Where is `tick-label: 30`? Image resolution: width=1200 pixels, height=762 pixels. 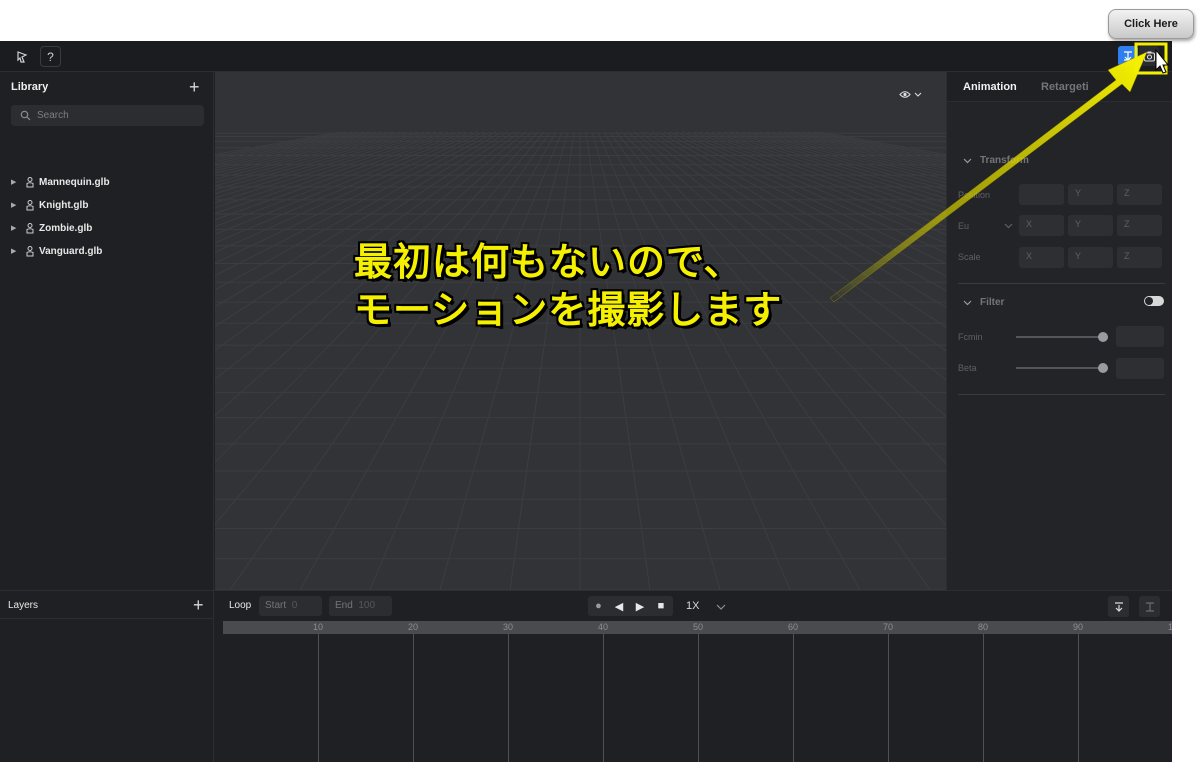
tick-label: 30 is located at coordinates (508, 627).